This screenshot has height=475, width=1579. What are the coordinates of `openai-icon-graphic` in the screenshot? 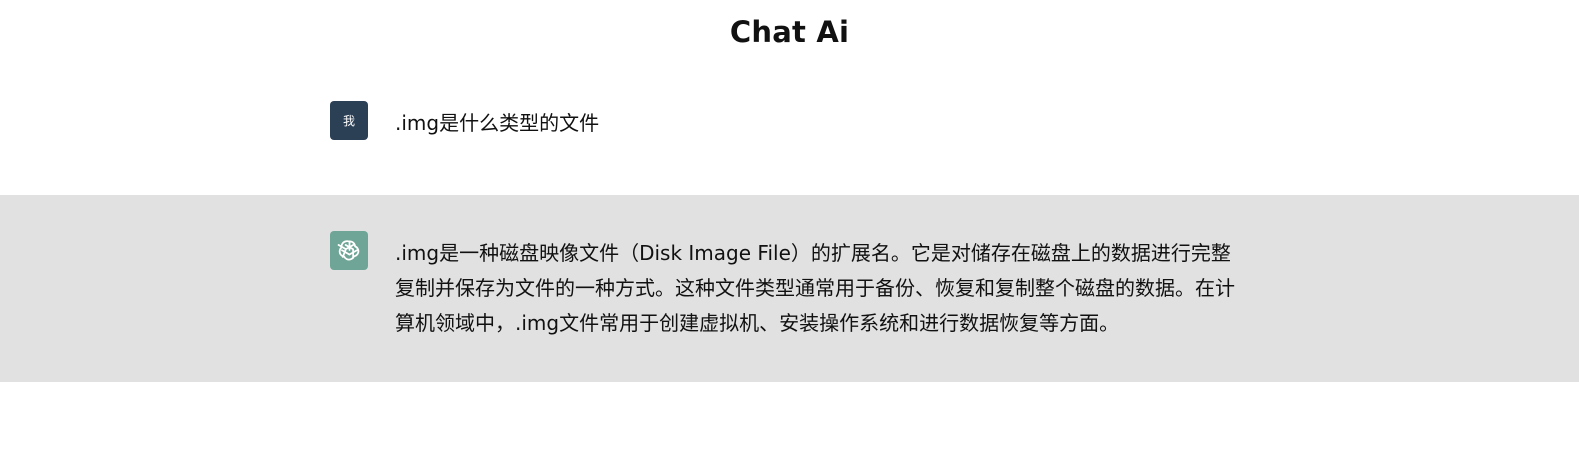 It's located at (348, 250).